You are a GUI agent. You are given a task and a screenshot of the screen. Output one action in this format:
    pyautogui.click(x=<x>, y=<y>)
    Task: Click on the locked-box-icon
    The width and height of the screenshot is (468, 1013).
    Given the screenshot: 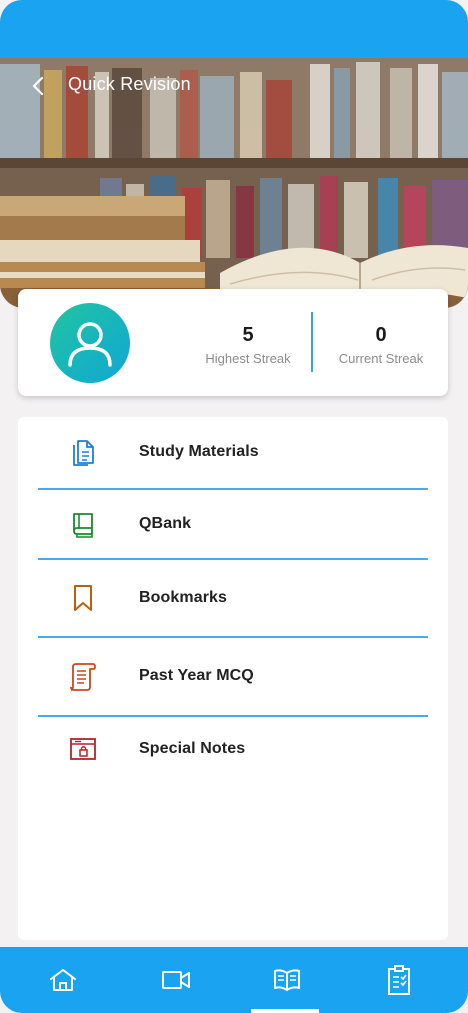 What is the action you would take?
    pyautogui.click(x=83, y=749)
    